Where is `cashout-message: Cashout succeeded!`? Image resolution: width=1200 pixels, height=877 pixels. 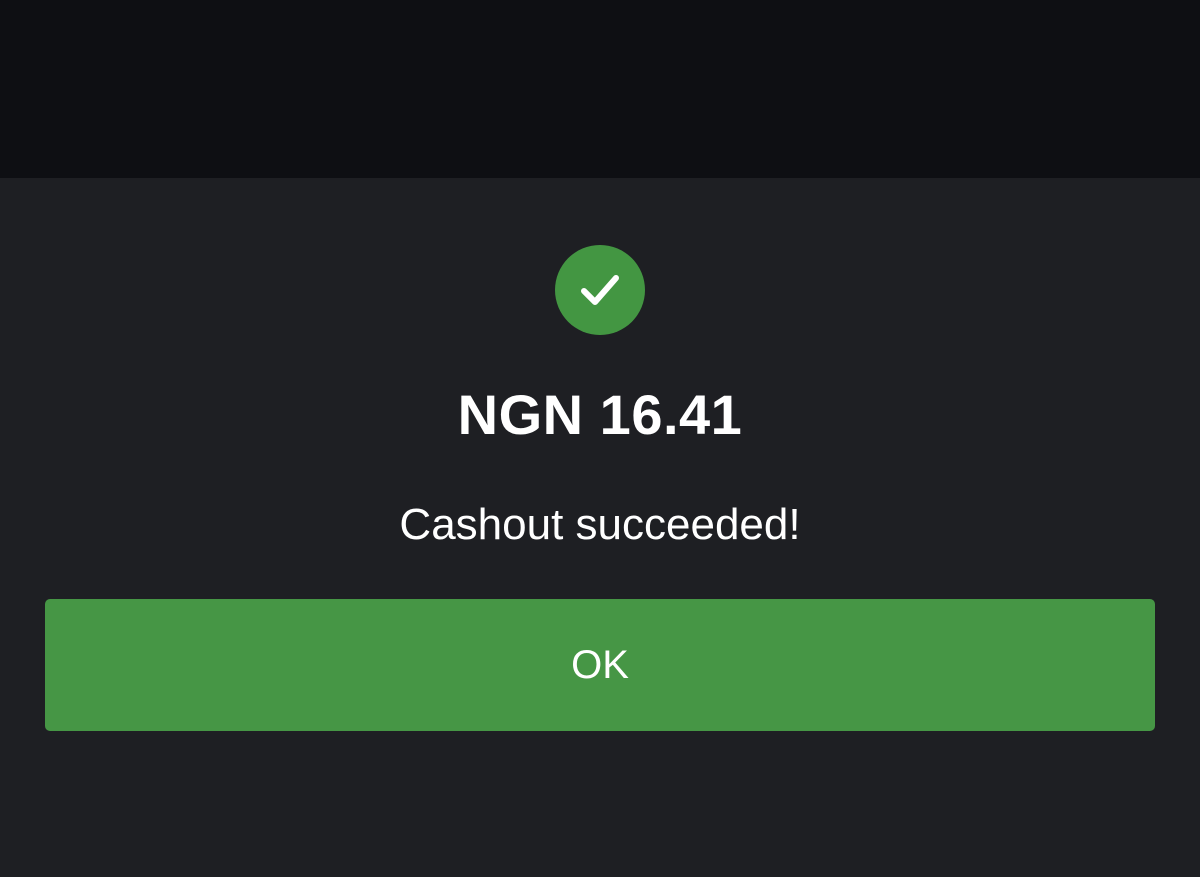
cashout-message: Cashout succeeded! is located at coordinates (600, 524).